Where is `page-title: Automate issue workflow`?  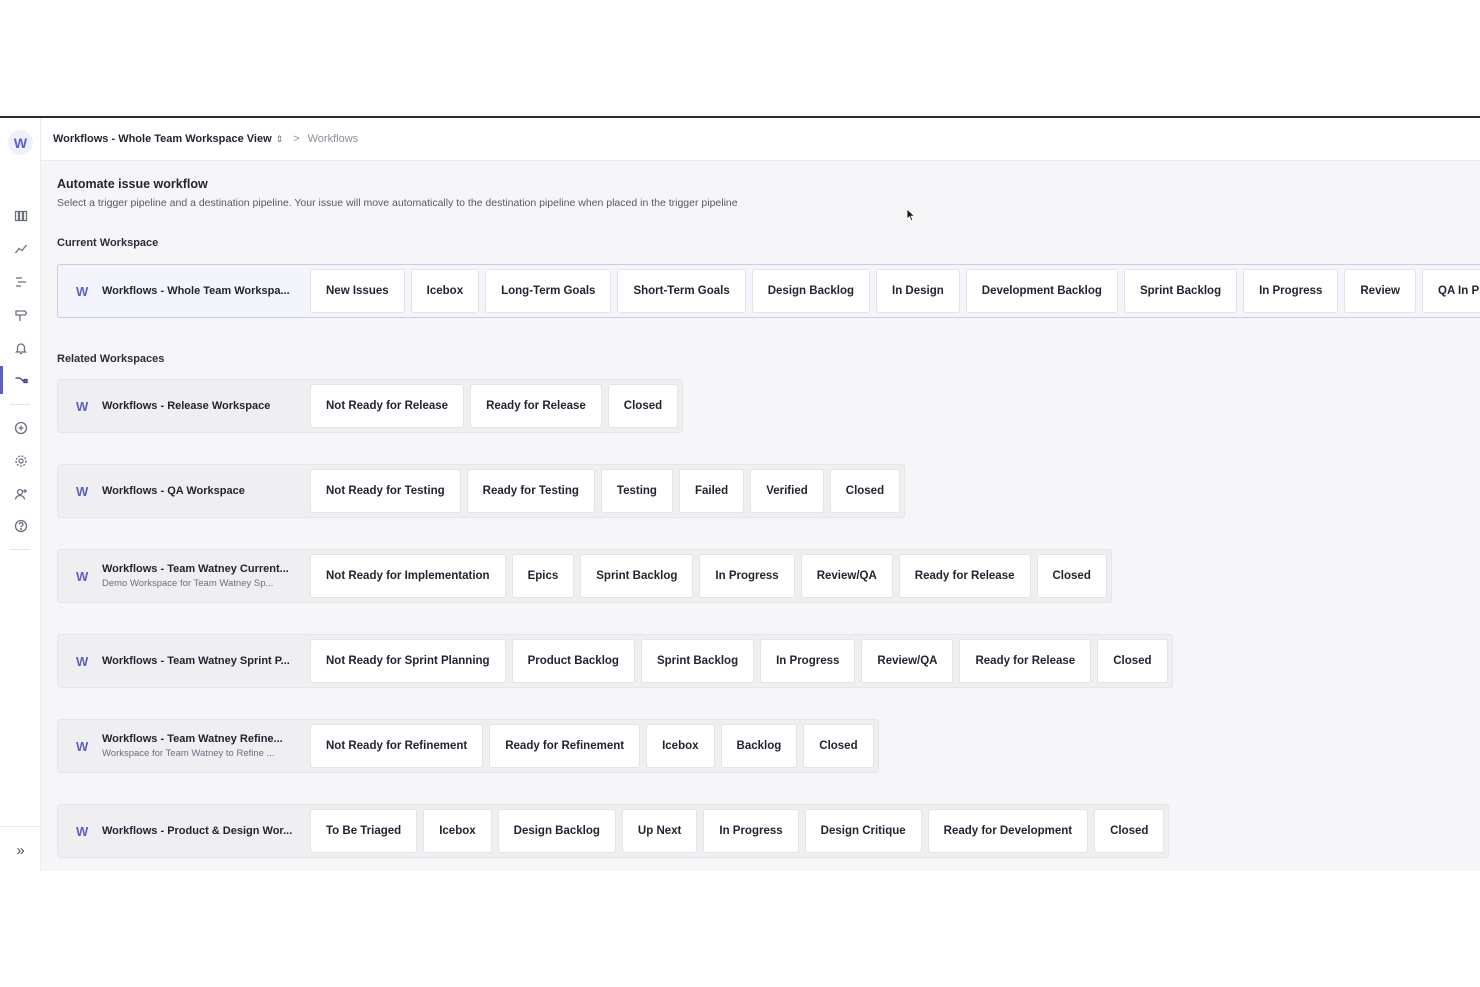
page-title: Automate issue workflow is located at coordinates (132, 184).